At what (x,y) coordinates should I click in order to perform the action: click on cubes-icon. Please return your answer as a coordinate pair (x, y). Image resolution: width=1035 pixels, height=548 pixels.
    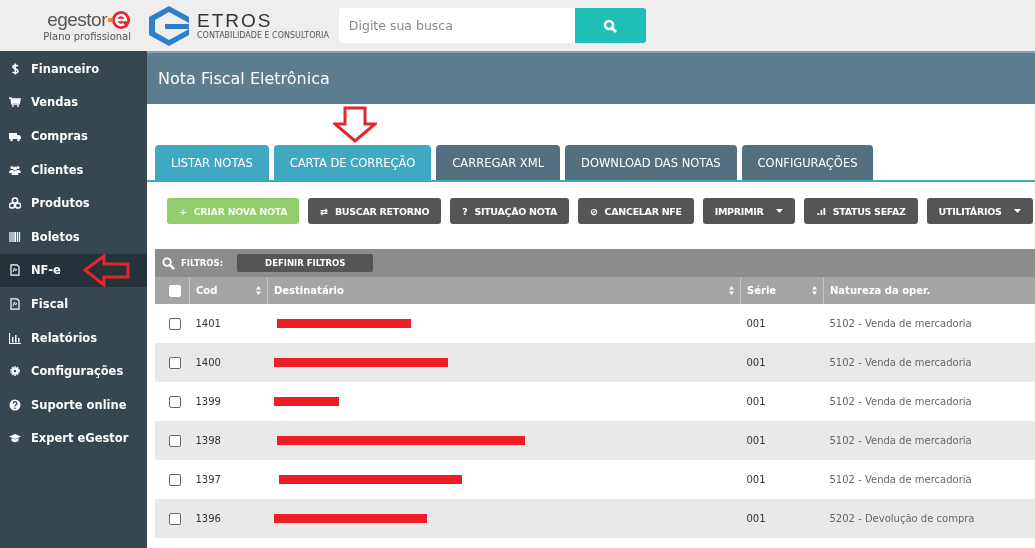
    Looking at the image, I should click on (15, 203).